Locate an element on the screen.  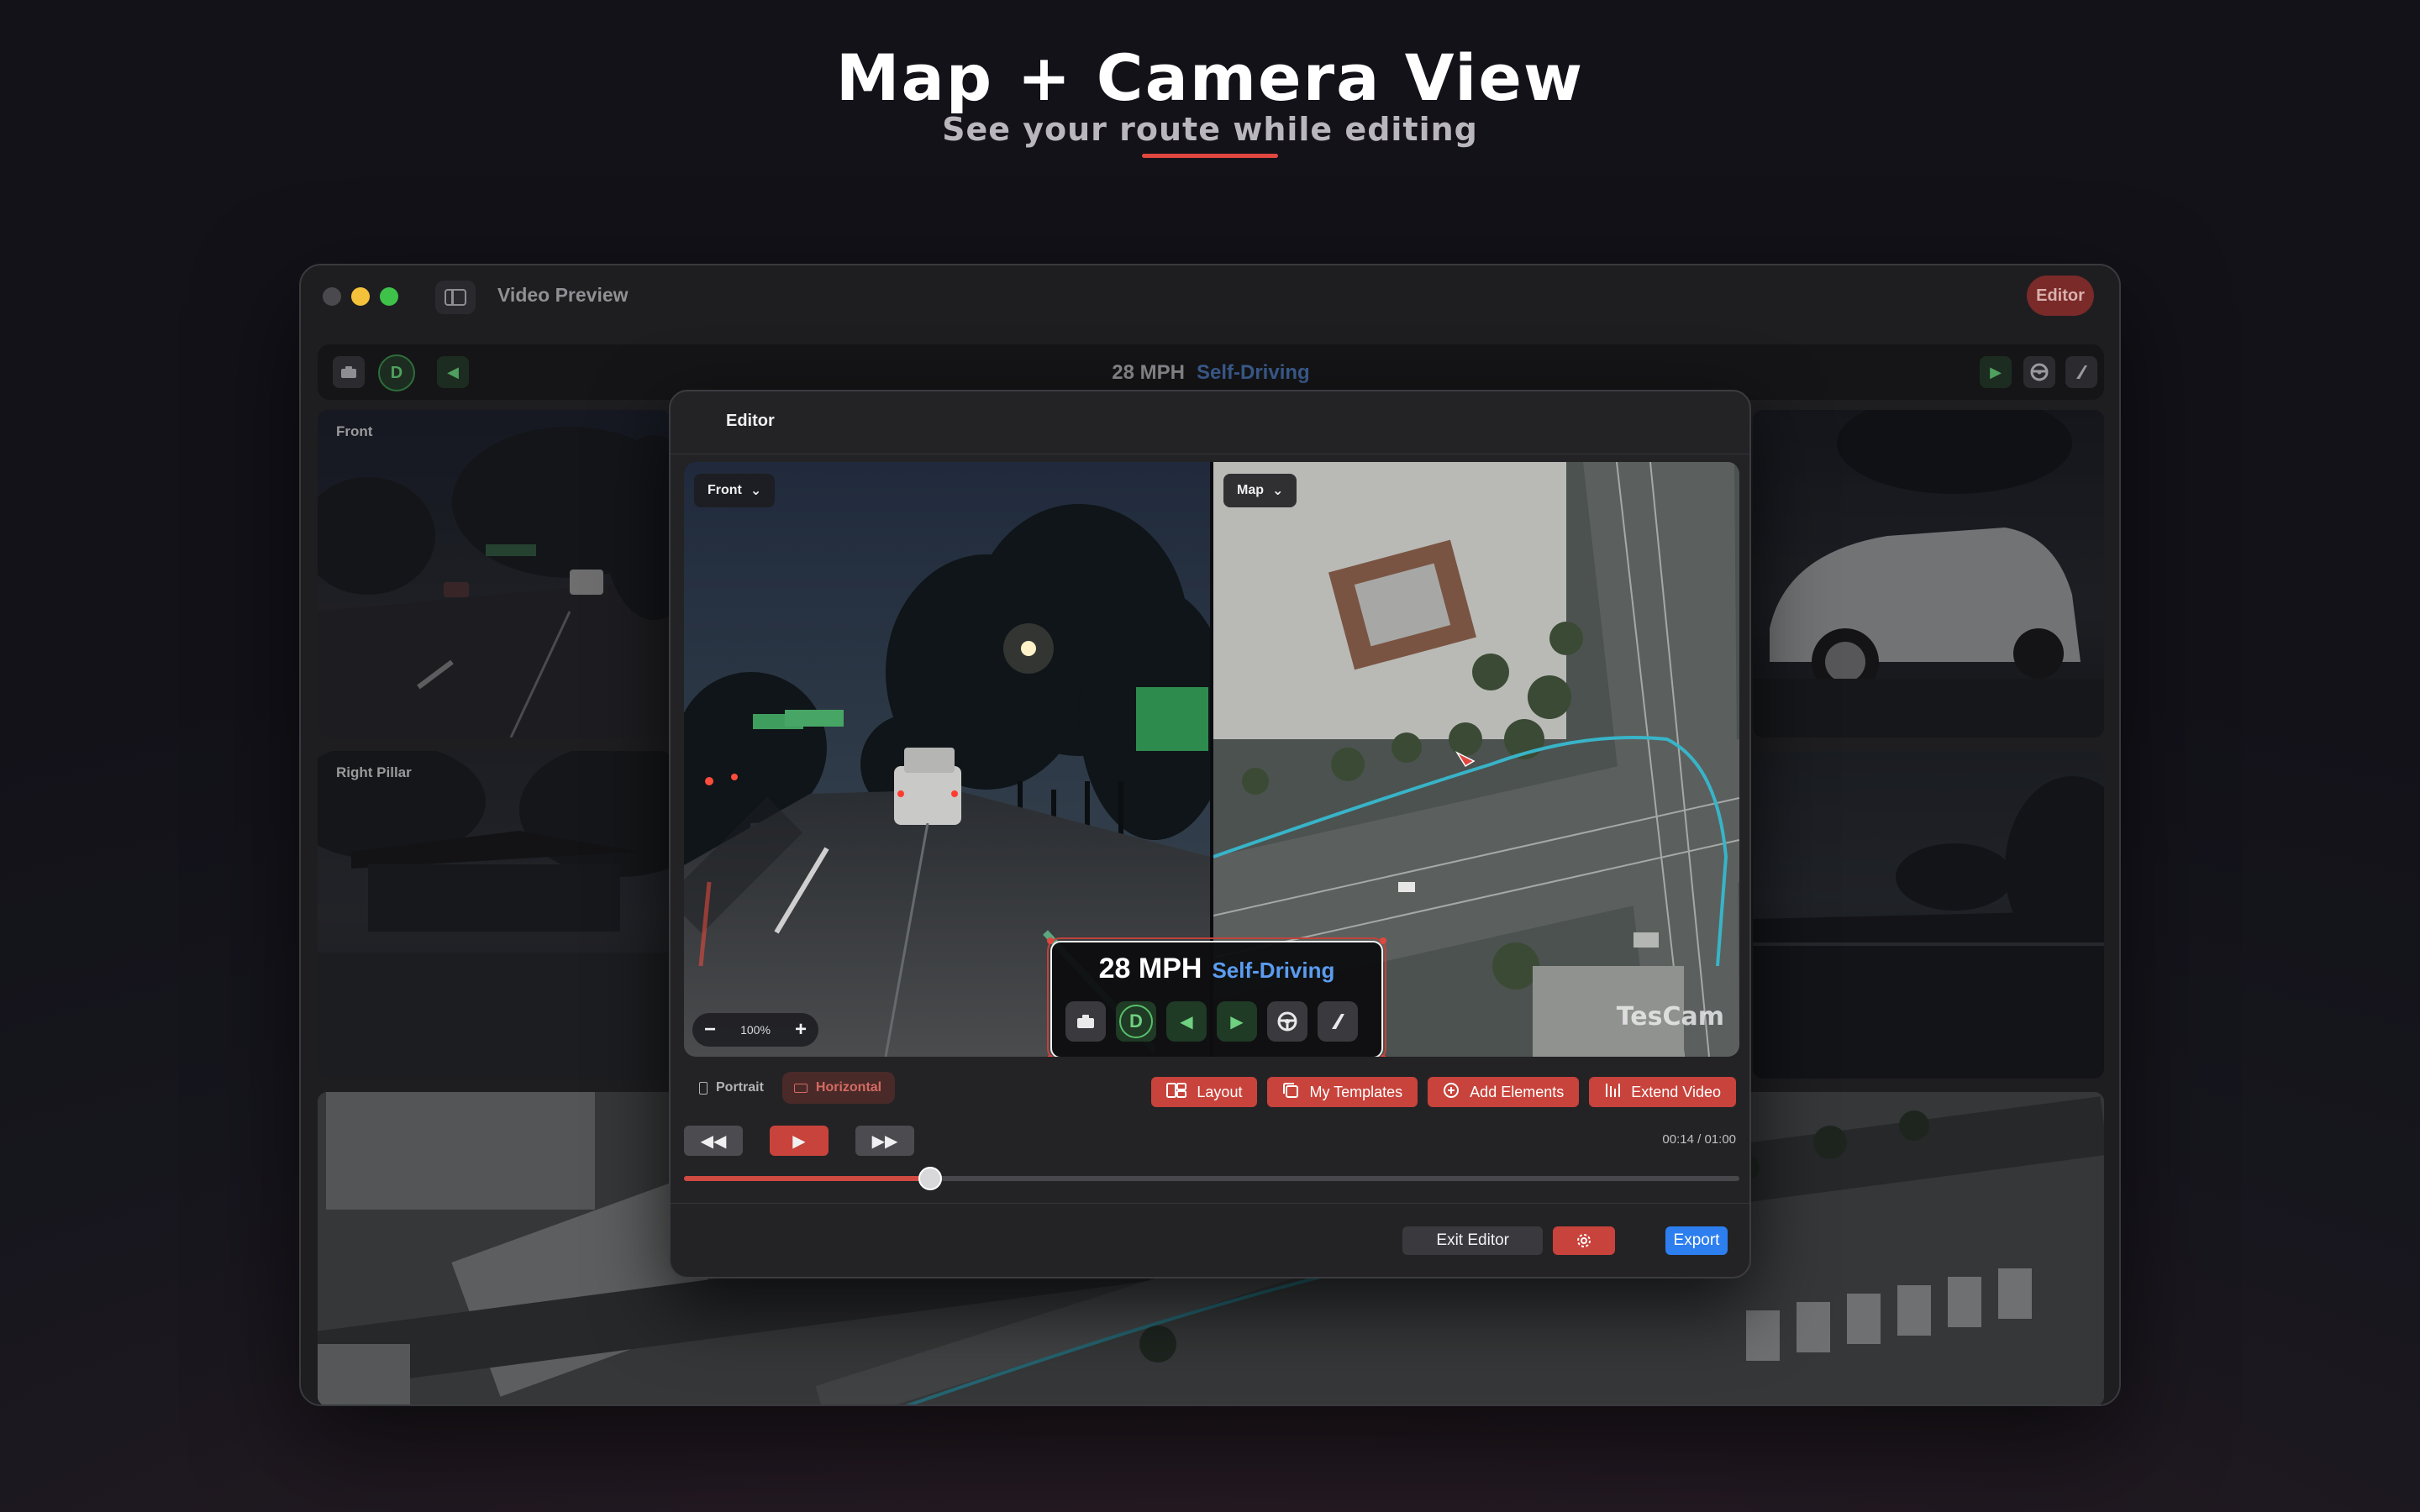
left-pillar-camera-tile is located at coordinates (1928, 915).